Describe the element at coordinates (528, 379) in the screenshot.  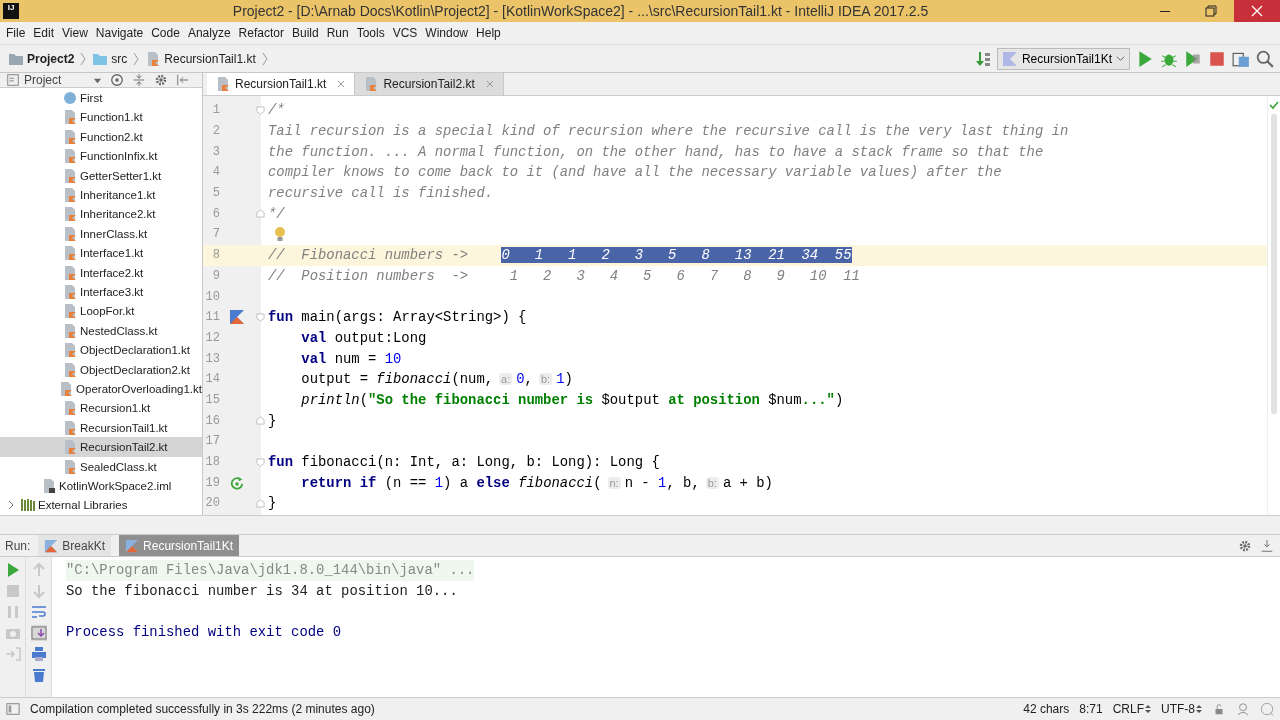
I see `code-text: ,` at that location.